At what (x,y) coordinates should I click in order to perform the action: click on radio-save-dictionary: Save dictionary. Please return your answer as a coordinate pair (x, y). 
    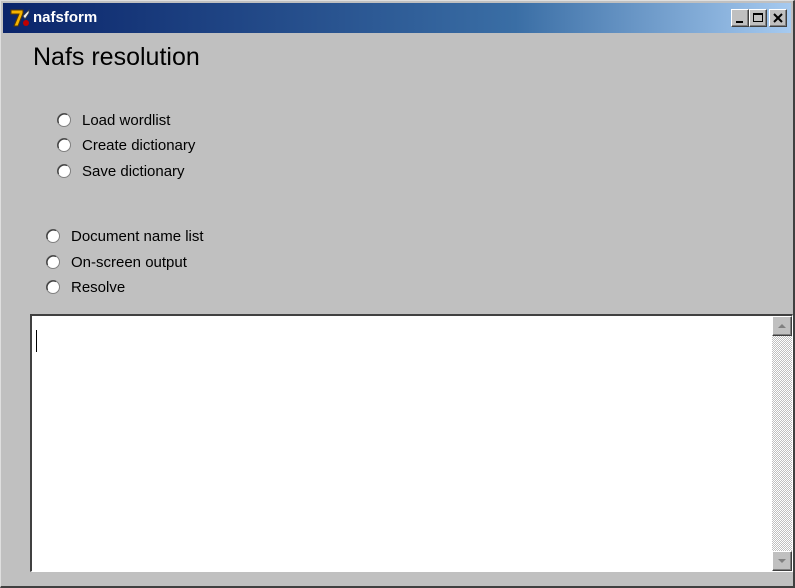
    Looking at the image, I should click on (120, 171).